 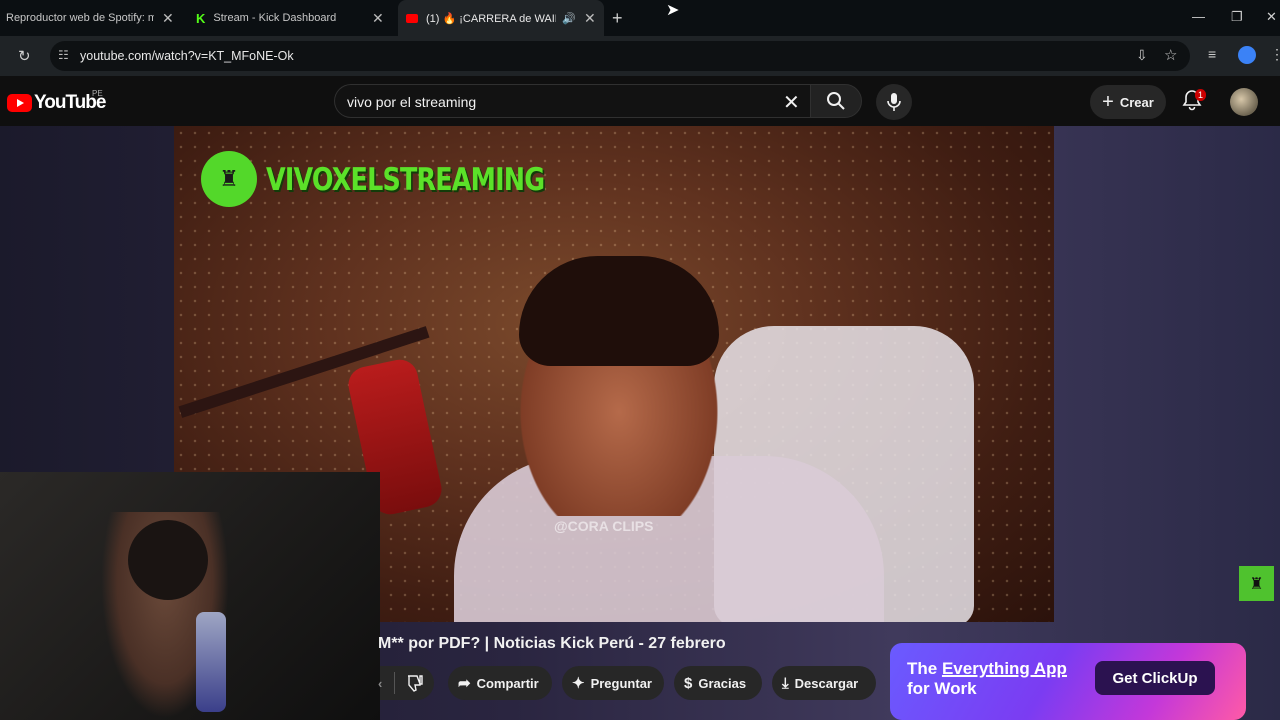 I want to click on account-avatar, so click(x=1244, y=102).